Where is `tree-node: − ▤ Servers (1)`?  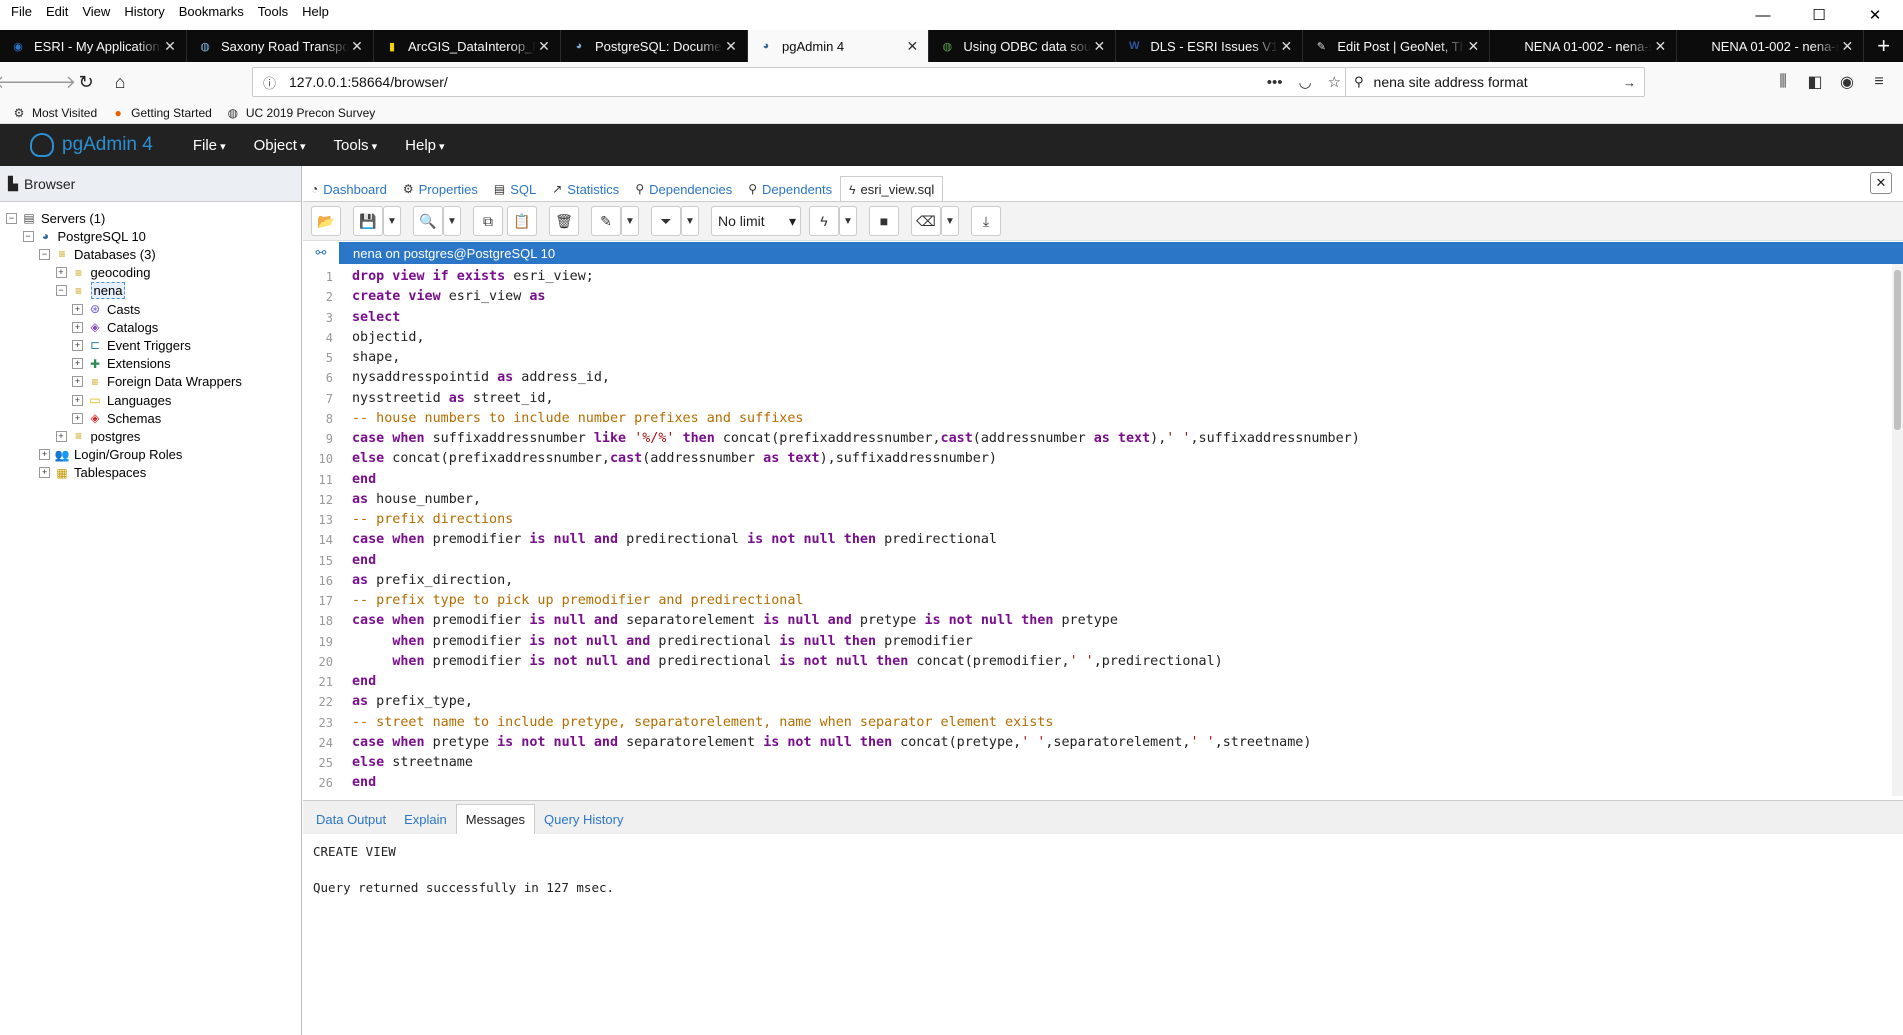
tree-node: − ▤ Servers (1) is located at coordinates (55, 218).